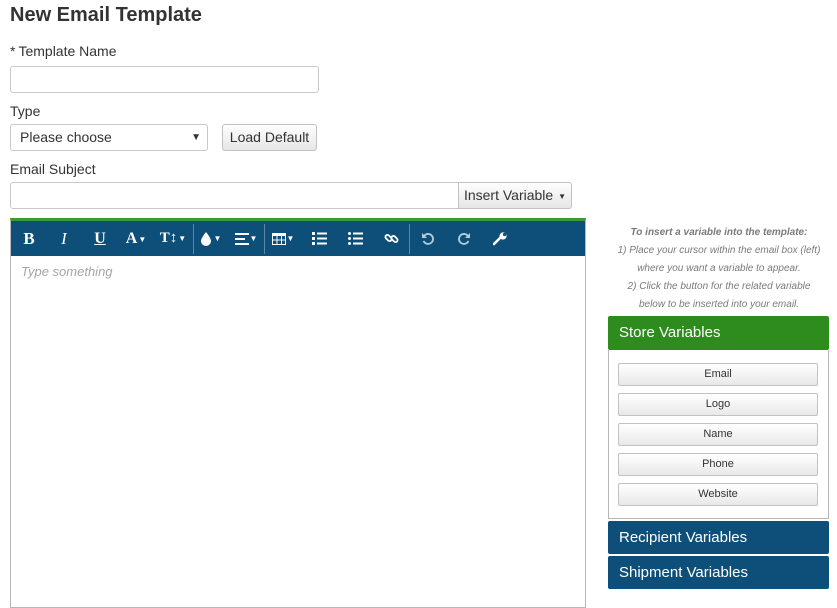  I want to click on insert-variable-button: Insert Variable ▼, so click(515, 195).